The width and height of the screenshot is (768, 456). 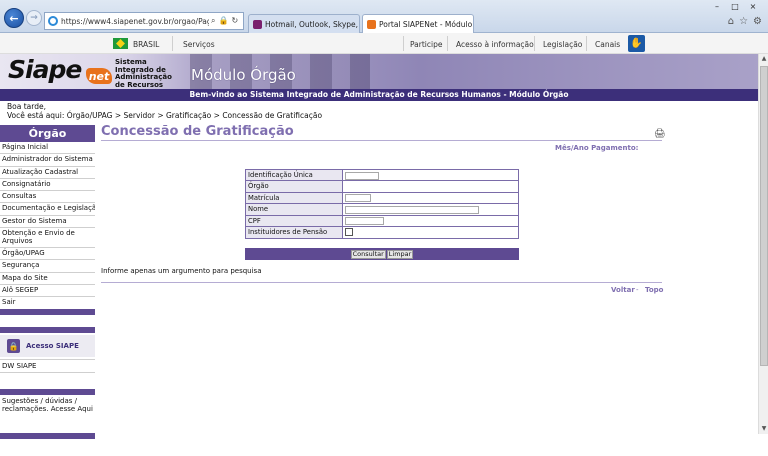 I want to click on consultar-button: Consultar, so click(x=368, y=254).